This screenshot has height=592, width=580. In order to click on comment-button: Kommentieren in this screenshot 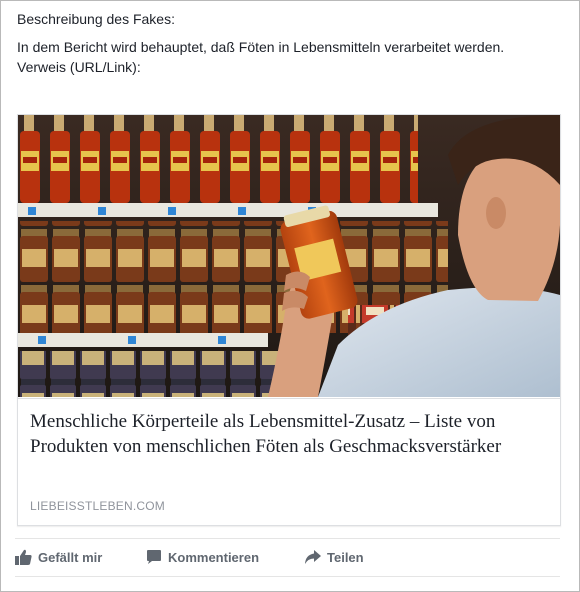, I will do `click(202, 557)`.